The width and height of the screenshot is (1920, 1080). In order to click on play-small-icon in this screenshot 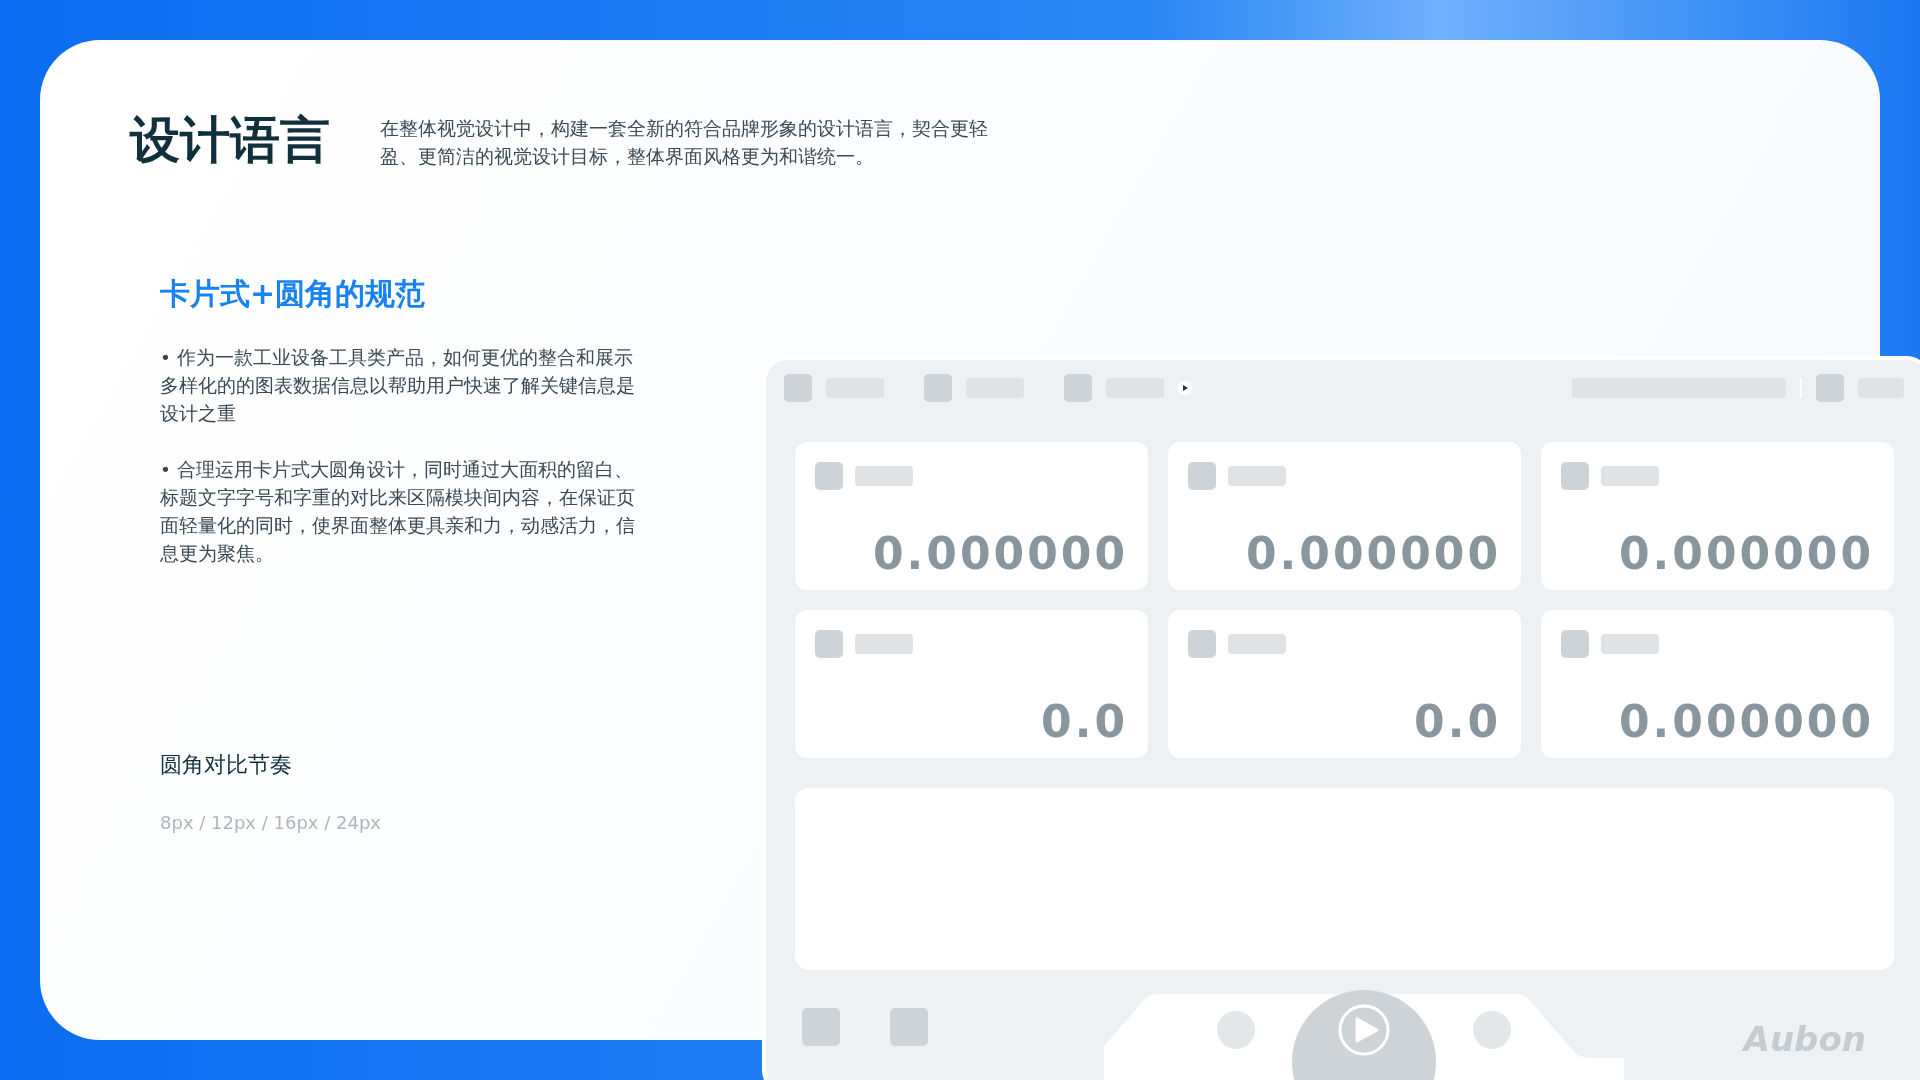, I will do `click(1185, 388)`.